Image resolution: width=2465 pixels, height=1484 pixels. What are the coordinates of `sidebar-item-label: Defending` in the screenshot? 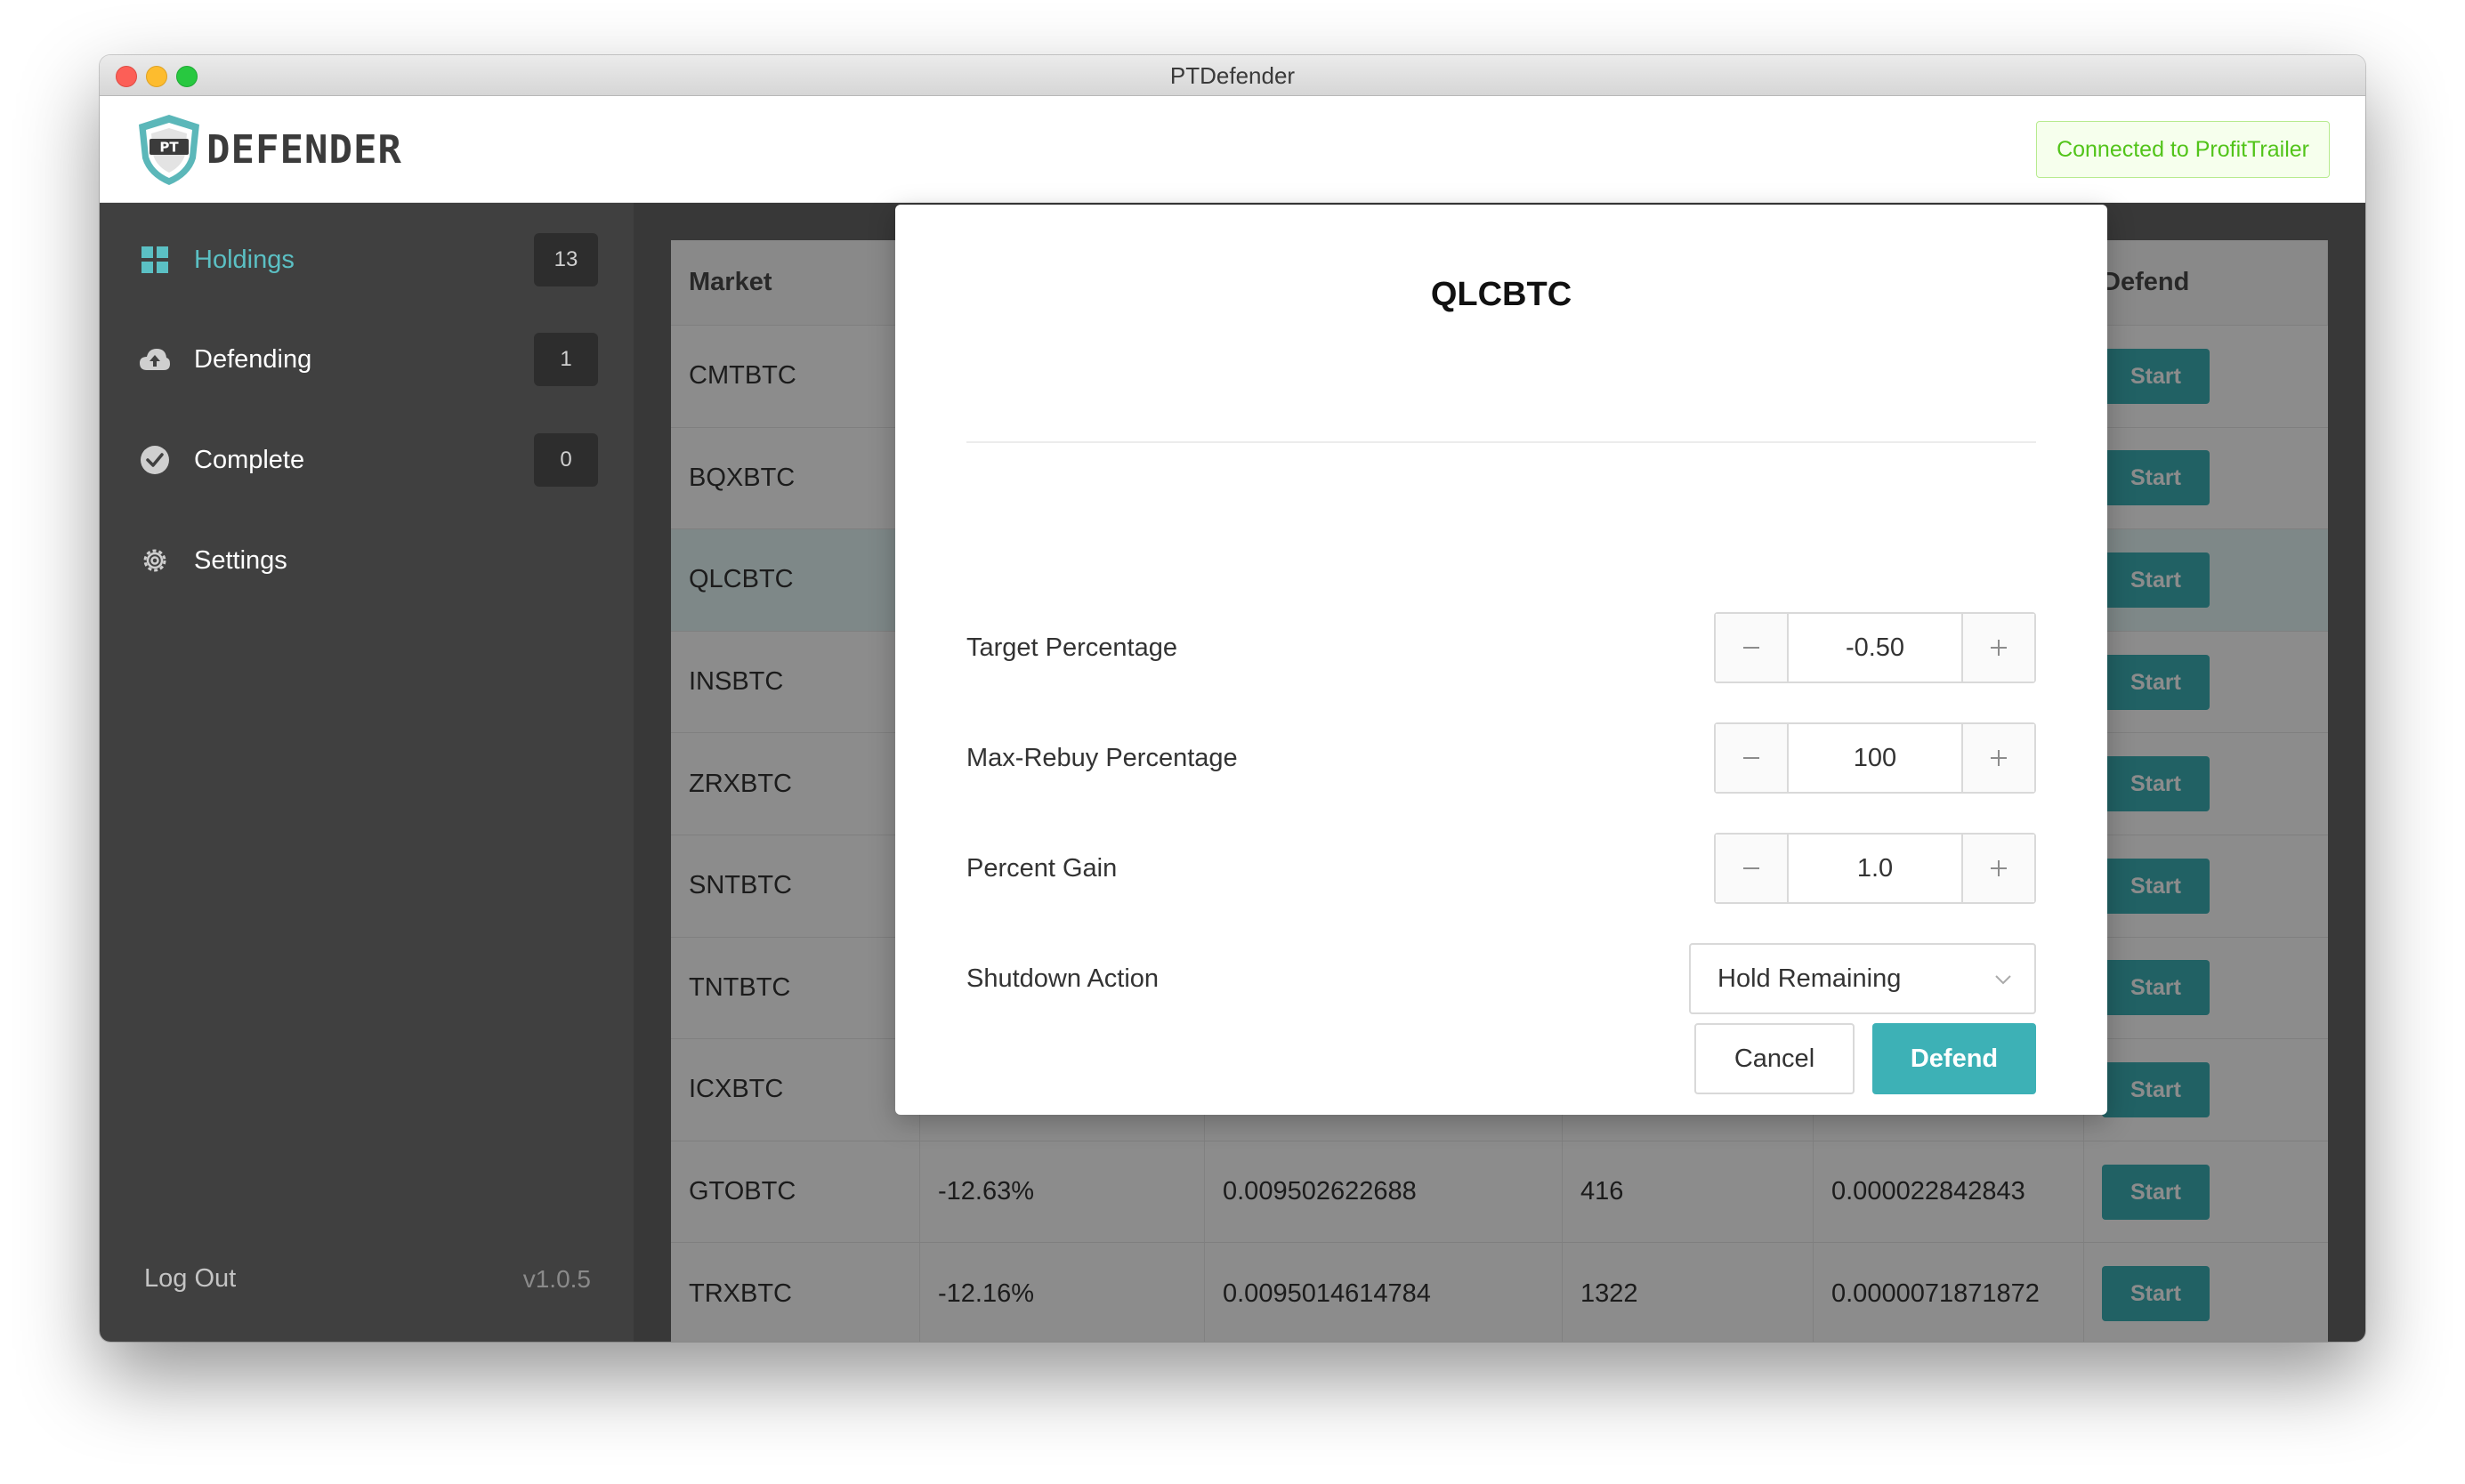 It's located at (253, 359).